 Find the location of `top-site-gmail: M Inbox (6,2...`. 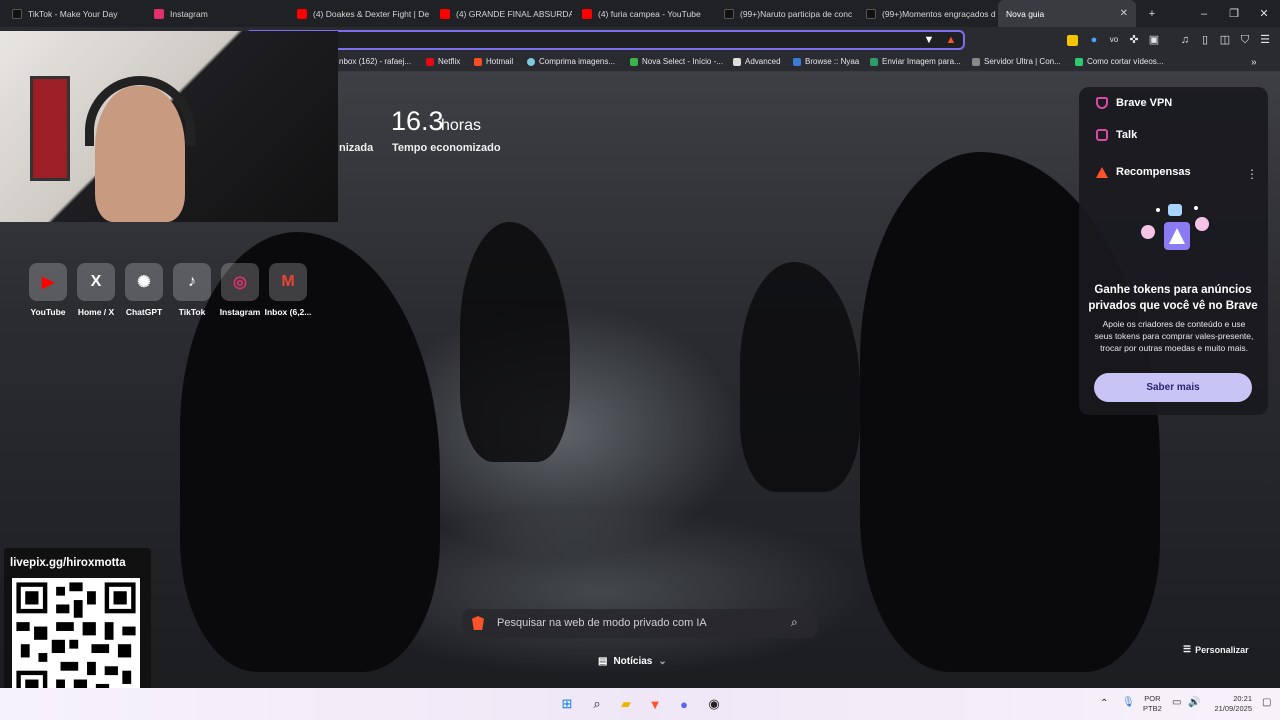

top-site-gmail: M Inbox (6,2... is located at coordinates (288, 290).